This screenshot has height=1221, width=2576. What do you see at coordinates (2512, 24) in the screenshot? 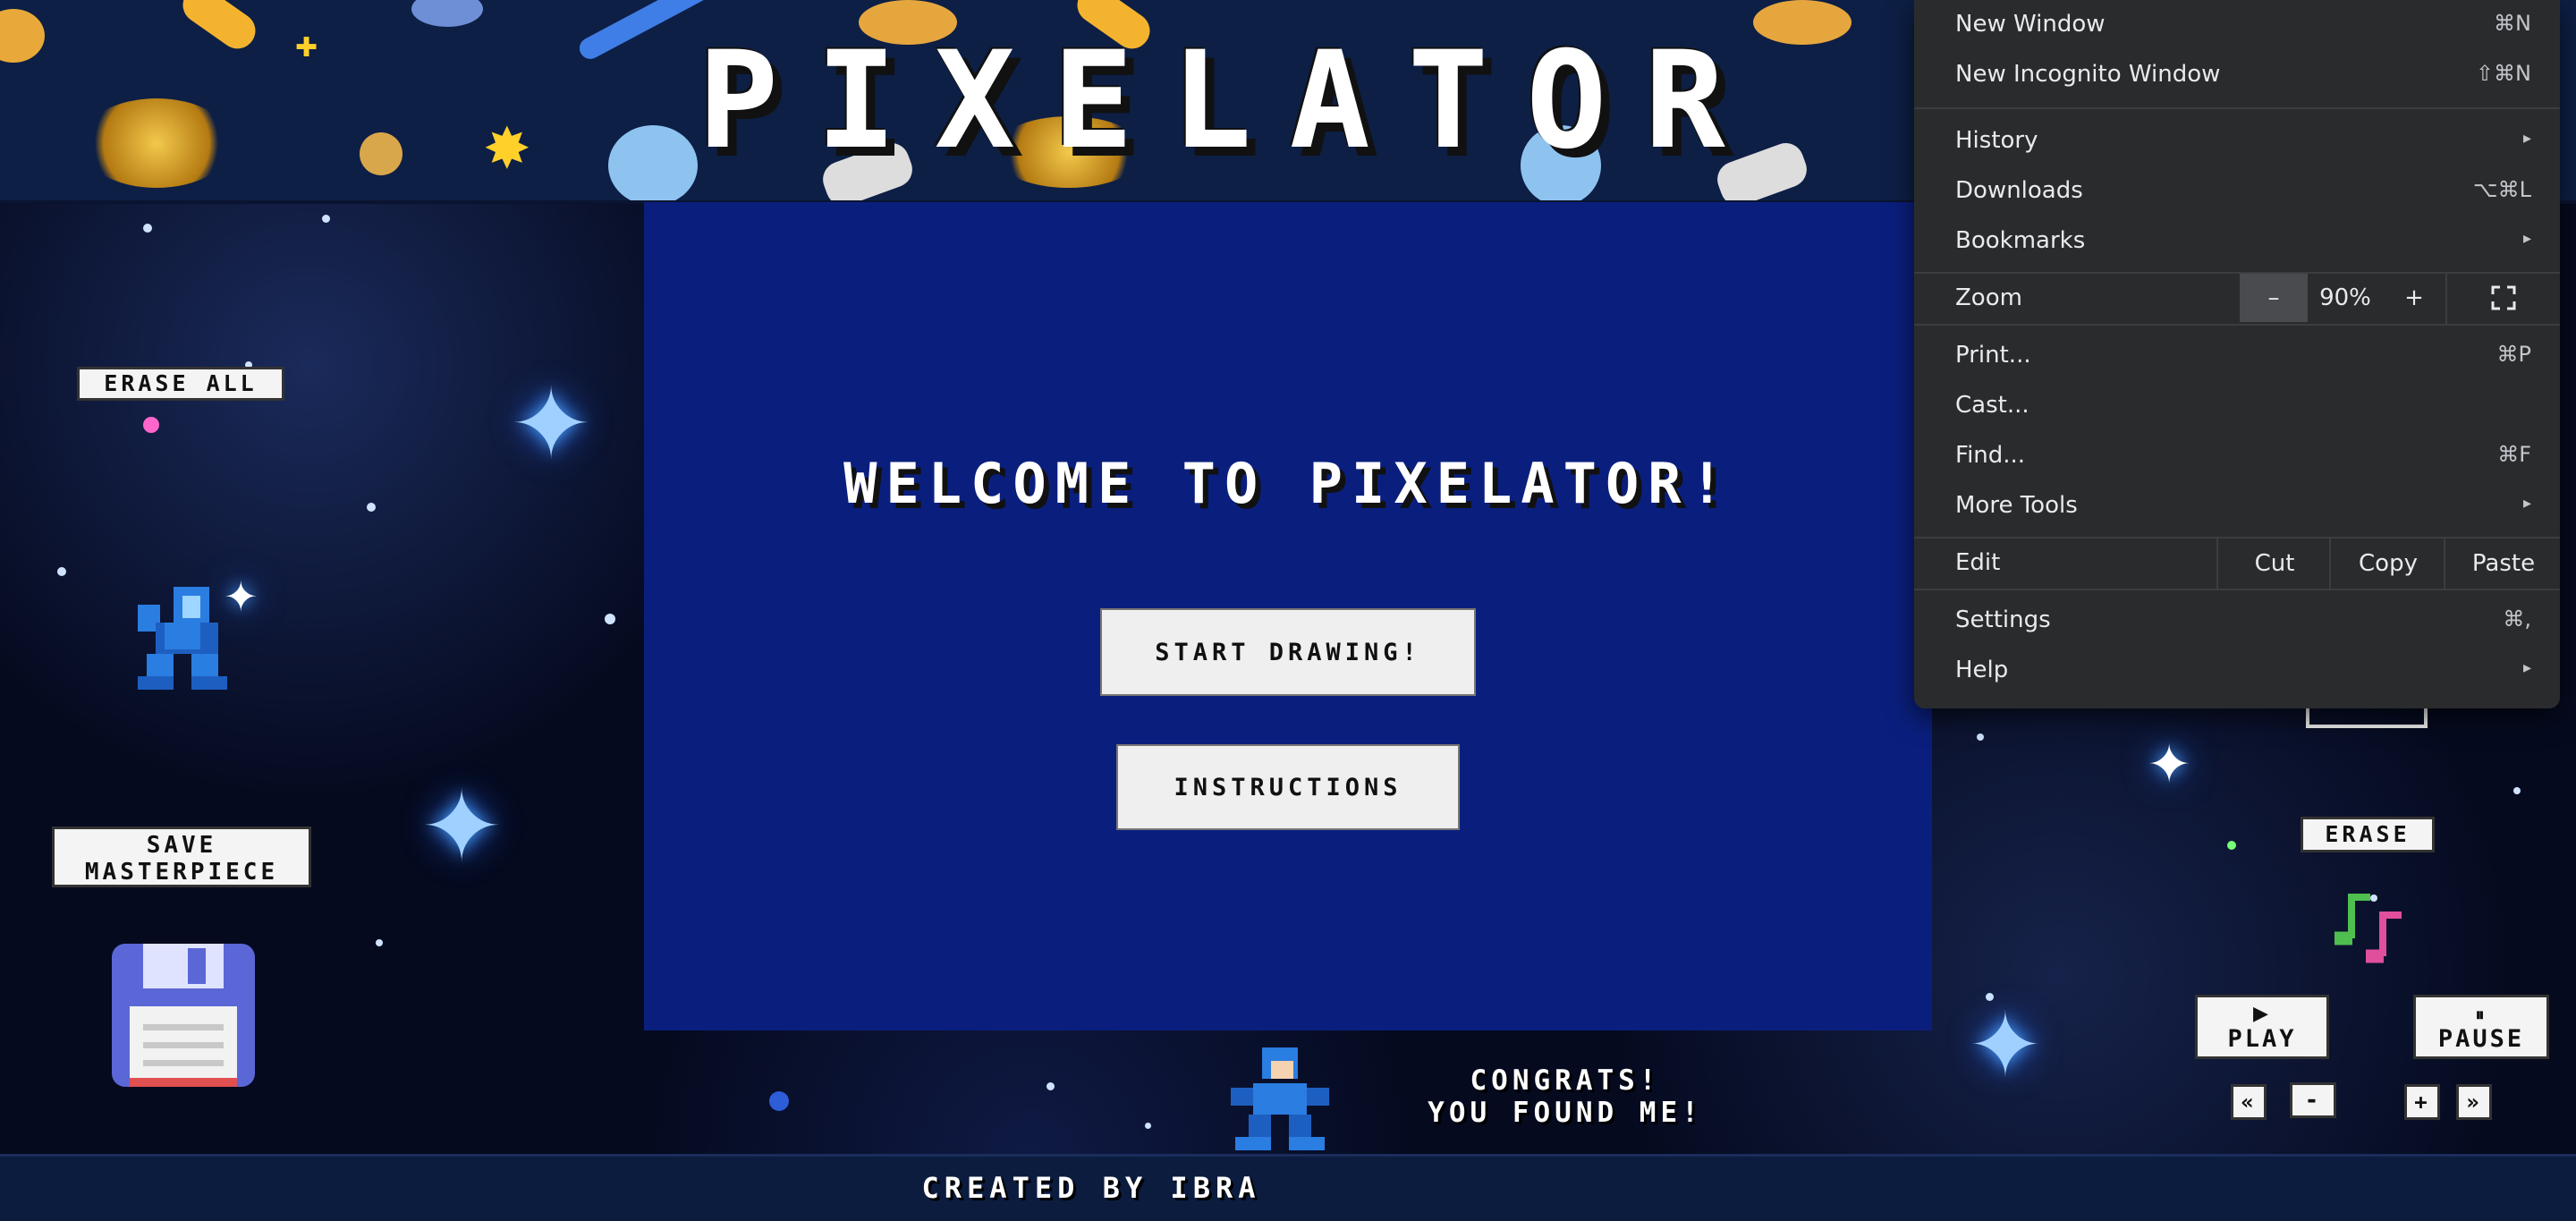
I see `menu-shortcut: ⌘N` at bounding box center [2512, 24].